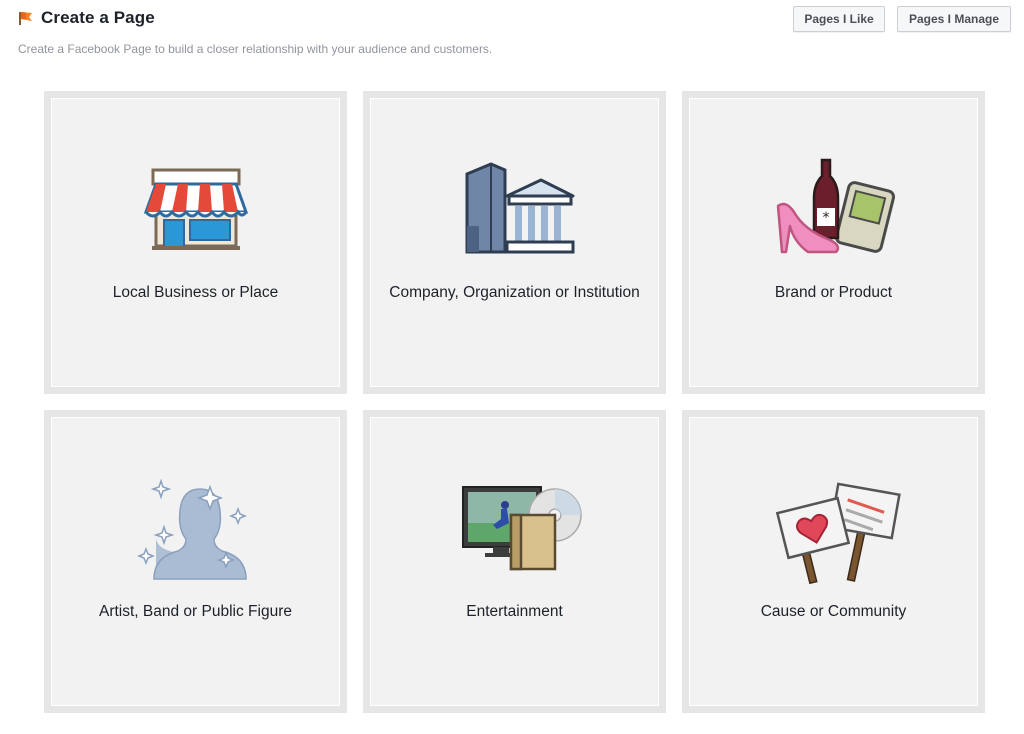  What do you see at coordinates (26, 18) in the screenshot?
I see `flag-icon` at bounding box center [26, 18].